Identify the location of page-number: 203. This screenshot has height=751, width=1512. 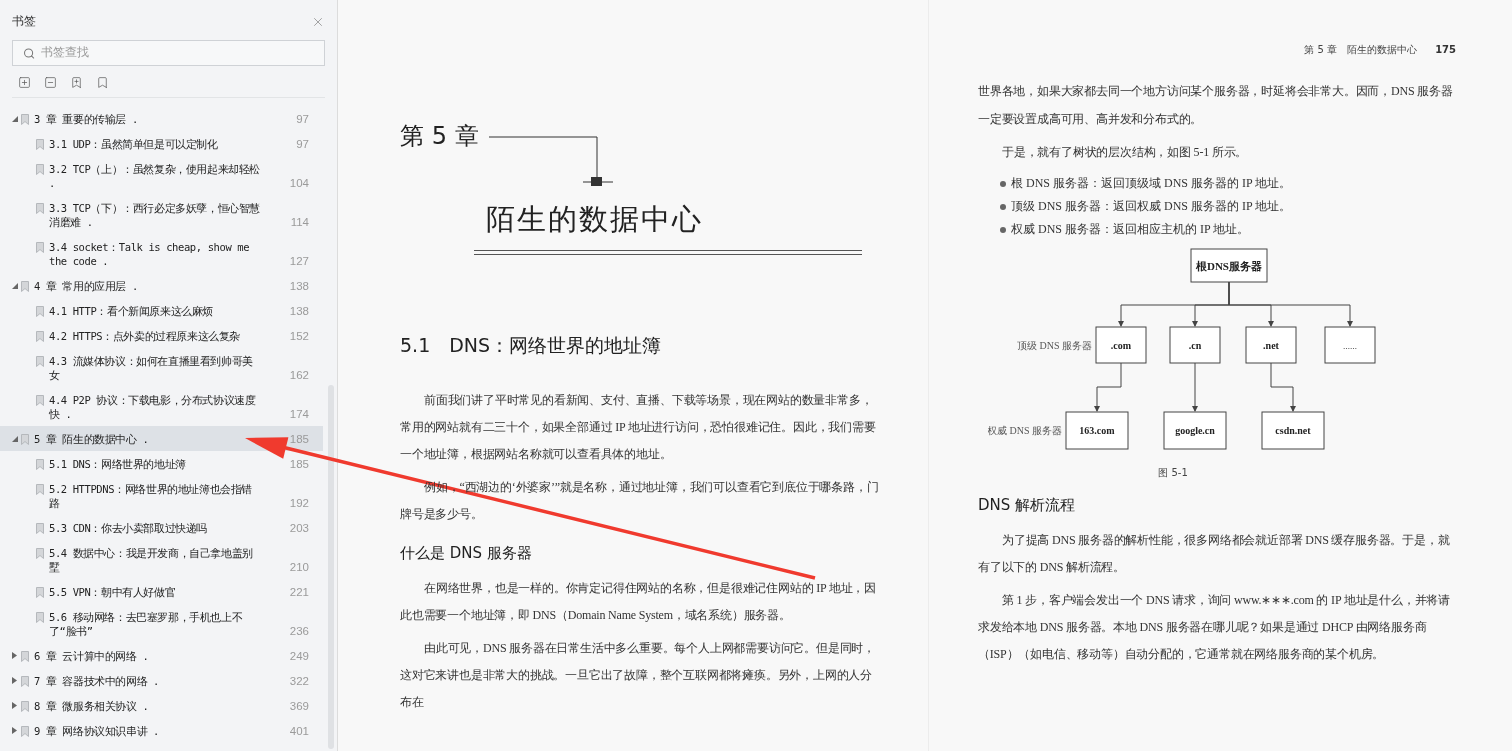
(299, 528).